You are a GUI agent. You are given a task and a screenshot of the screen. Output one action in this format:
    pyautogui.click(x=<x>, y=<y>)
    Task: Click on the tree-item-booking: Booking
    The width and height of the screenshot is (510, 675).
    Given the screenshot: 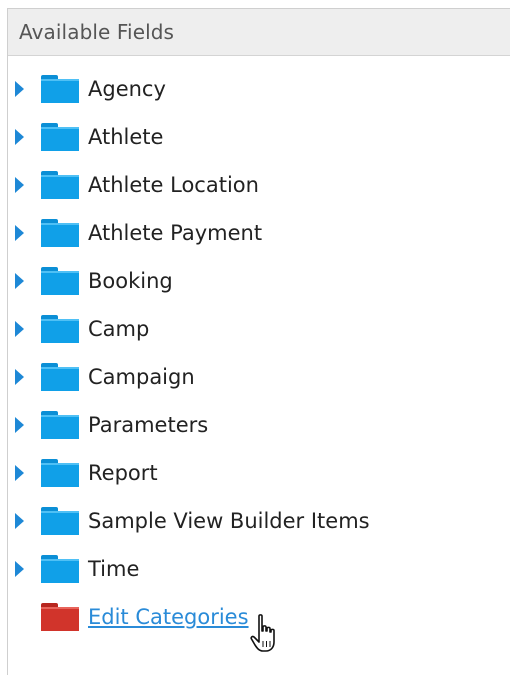 What is the action you would take?
    pyautogui.click(x=248, y=281)
    